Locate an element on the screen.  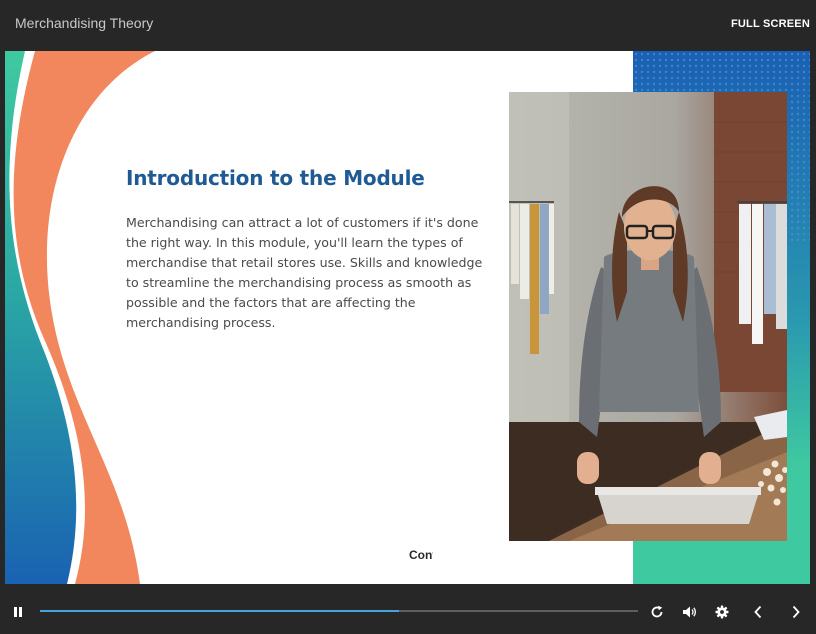
full-screen-button: FULL SCREEN is located at coordinates (770, 24).